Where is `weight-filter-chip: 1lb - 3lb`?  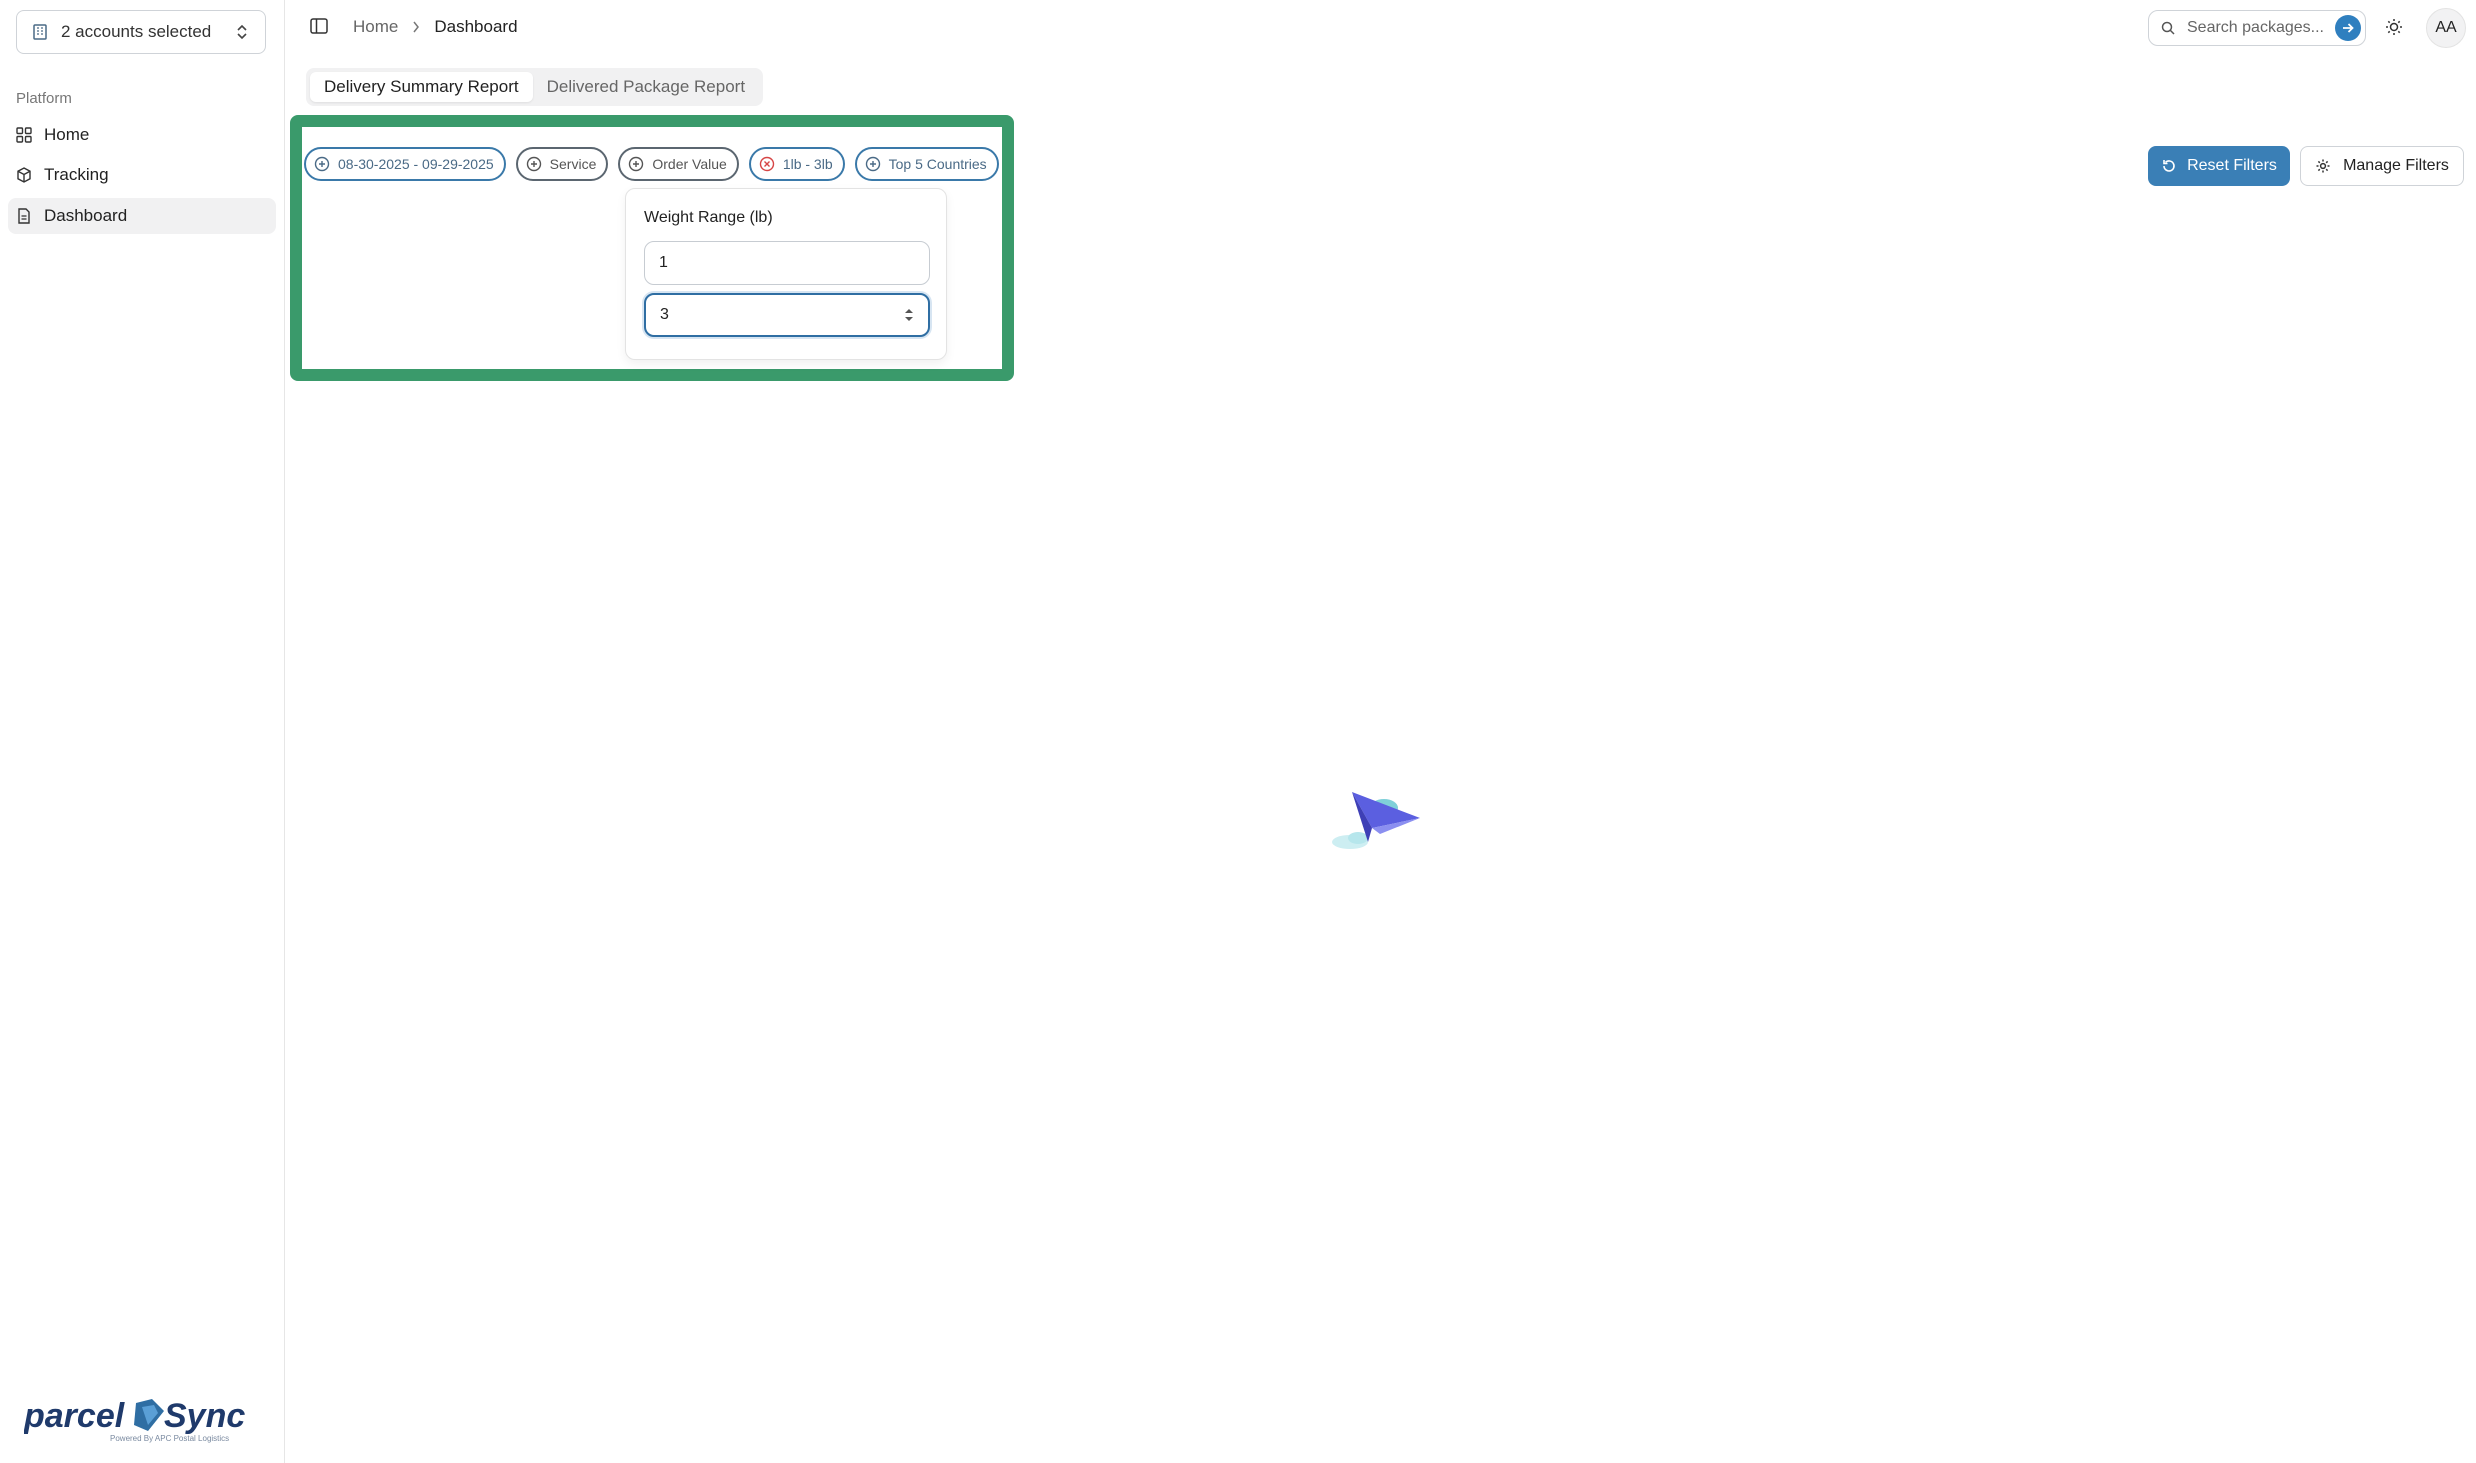
weight-filter-chip: 1lb - 3lb is located at coordinates (796, 164).